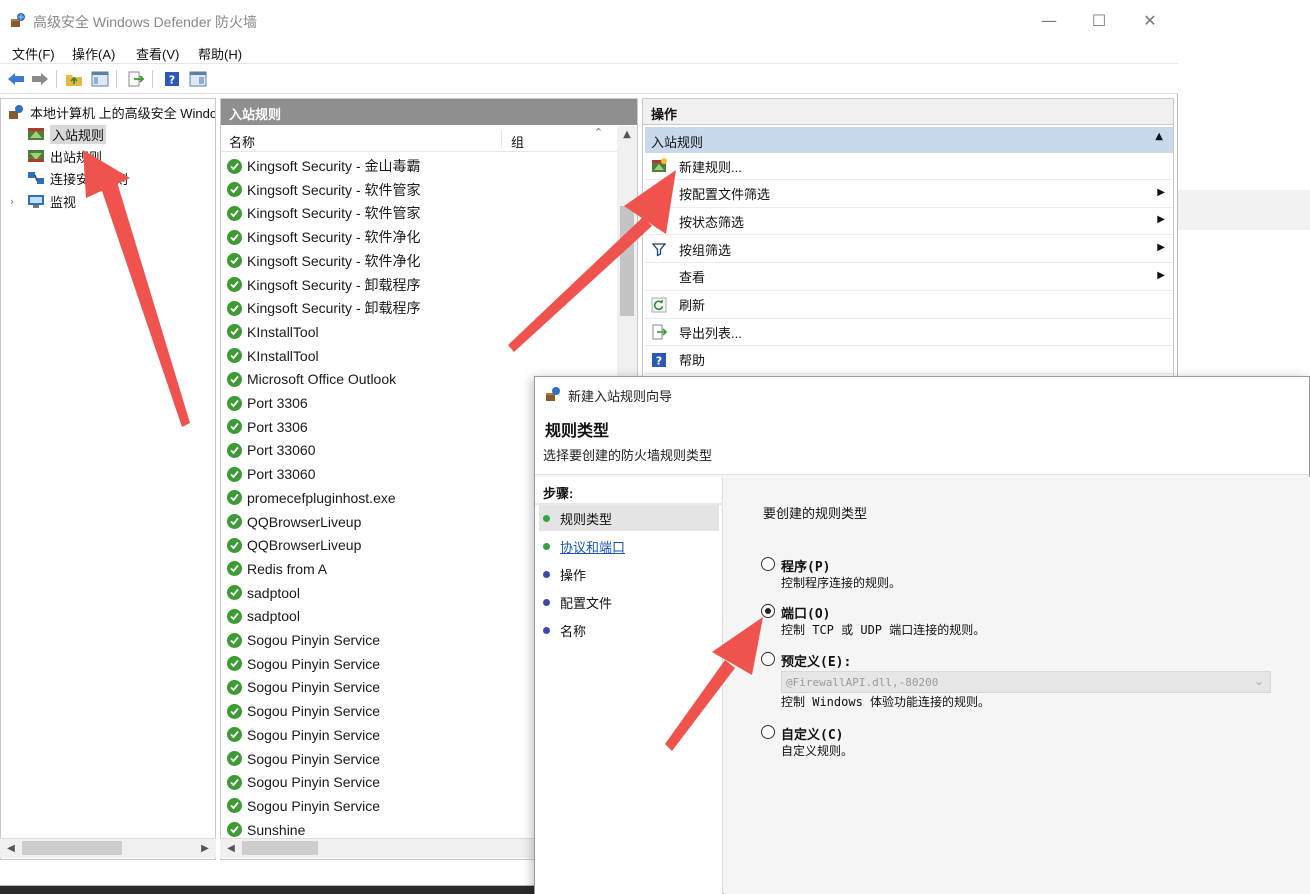  I want to click on table-row: Redis from A, so click(277, 569).